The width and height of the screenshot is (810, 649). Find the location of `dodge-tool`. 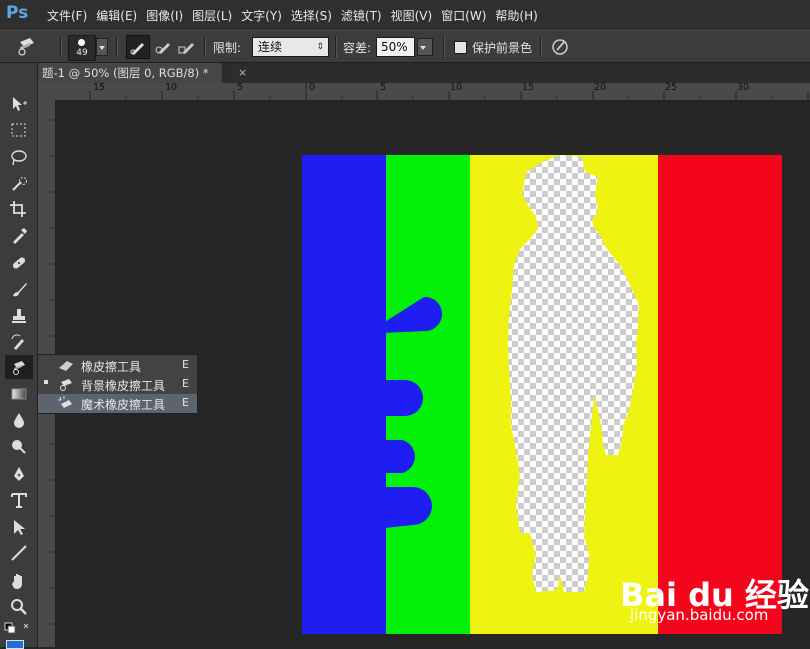

dodge-tool is located at coordinates (19, 446).